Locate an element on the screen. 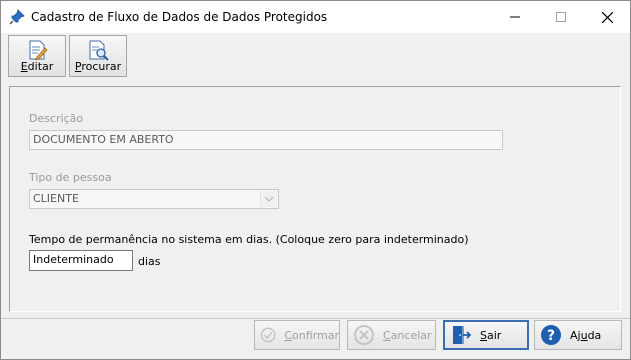 This screenshot has height=360, width=631. person-type-dropdown-button is located at coordinates (268, 199).